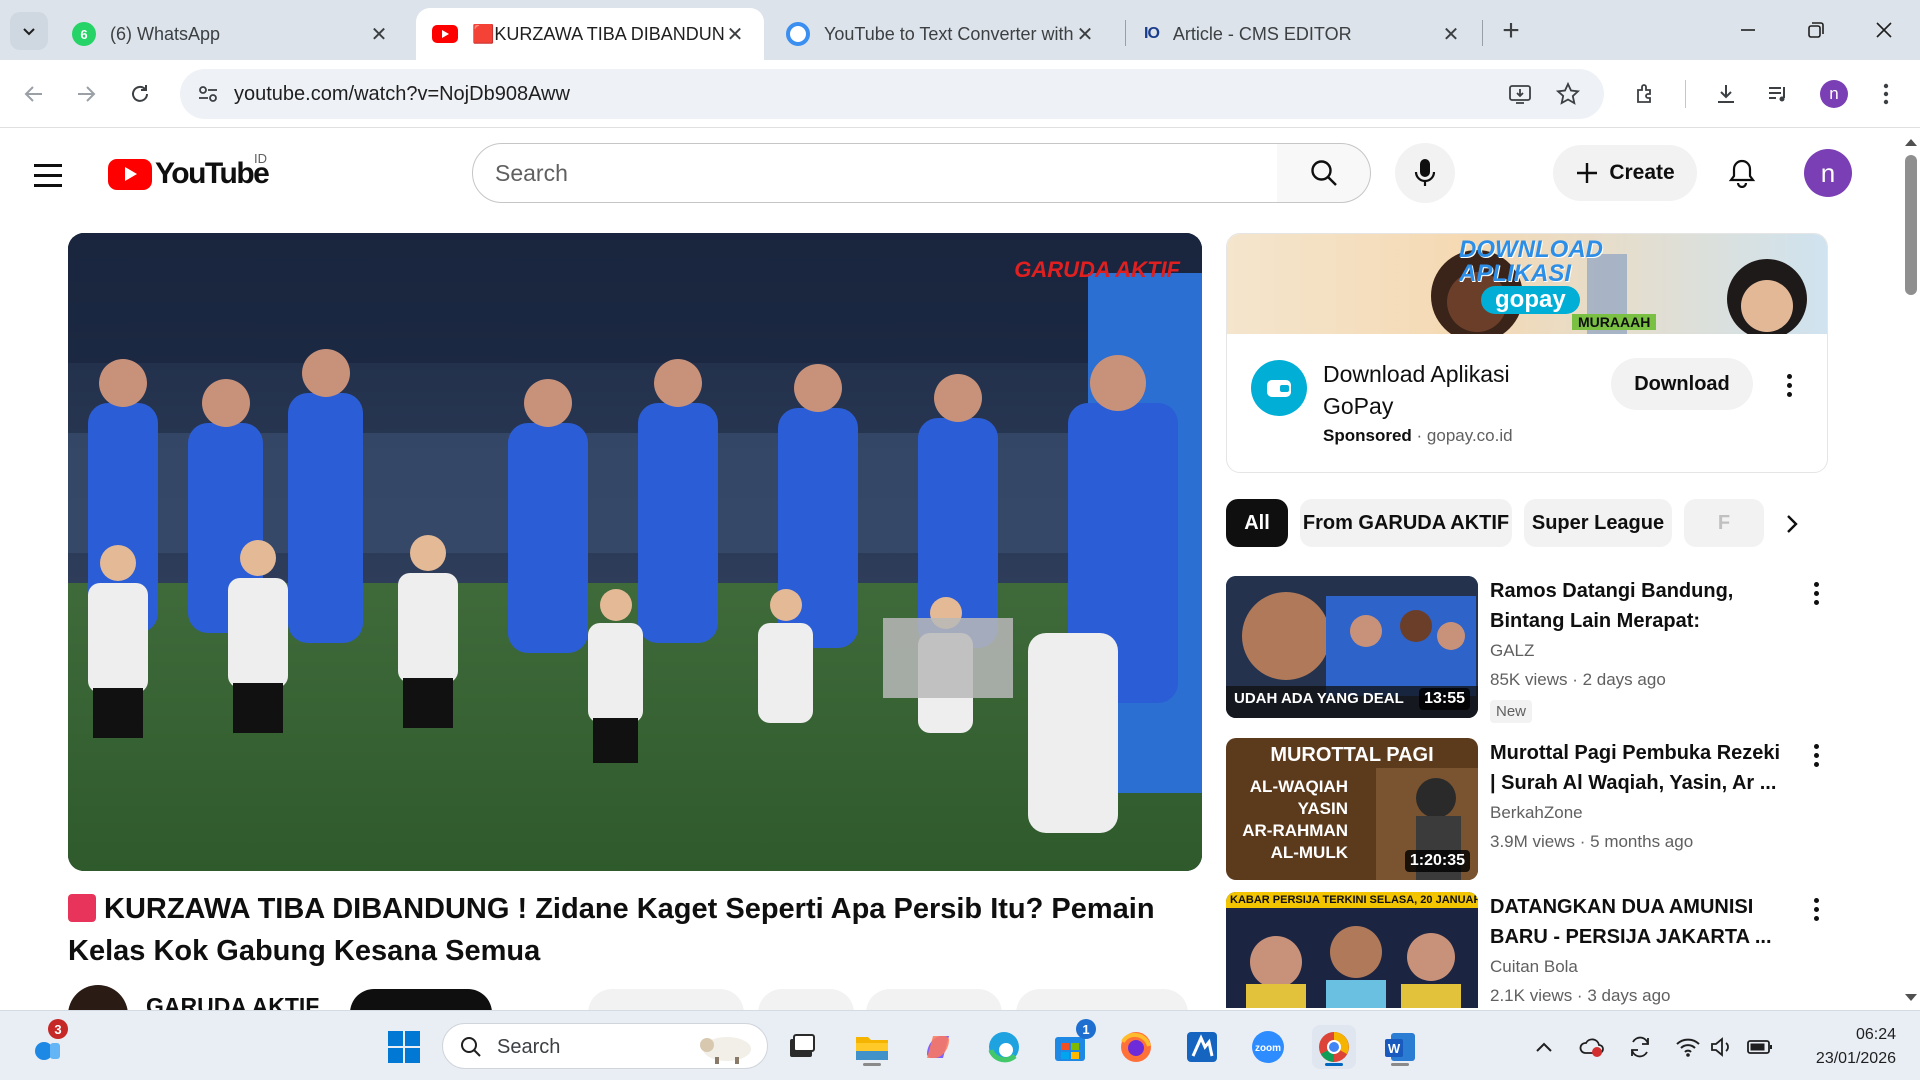 The image size is (1920, 1080). Describe the element at coordinates (1828, 173) in the screenshot. I see `account-avatar: n` at that location.